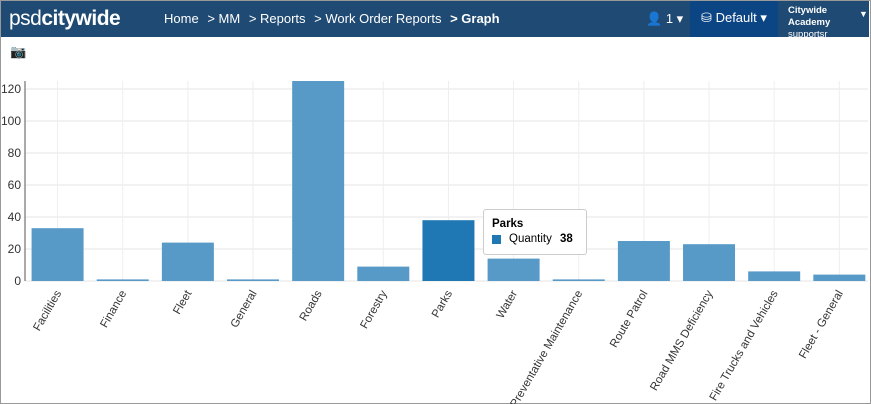 The height and width of the screenshot is (404, 871). I want to click on x-tick-label: Parks, so click(442, 304).